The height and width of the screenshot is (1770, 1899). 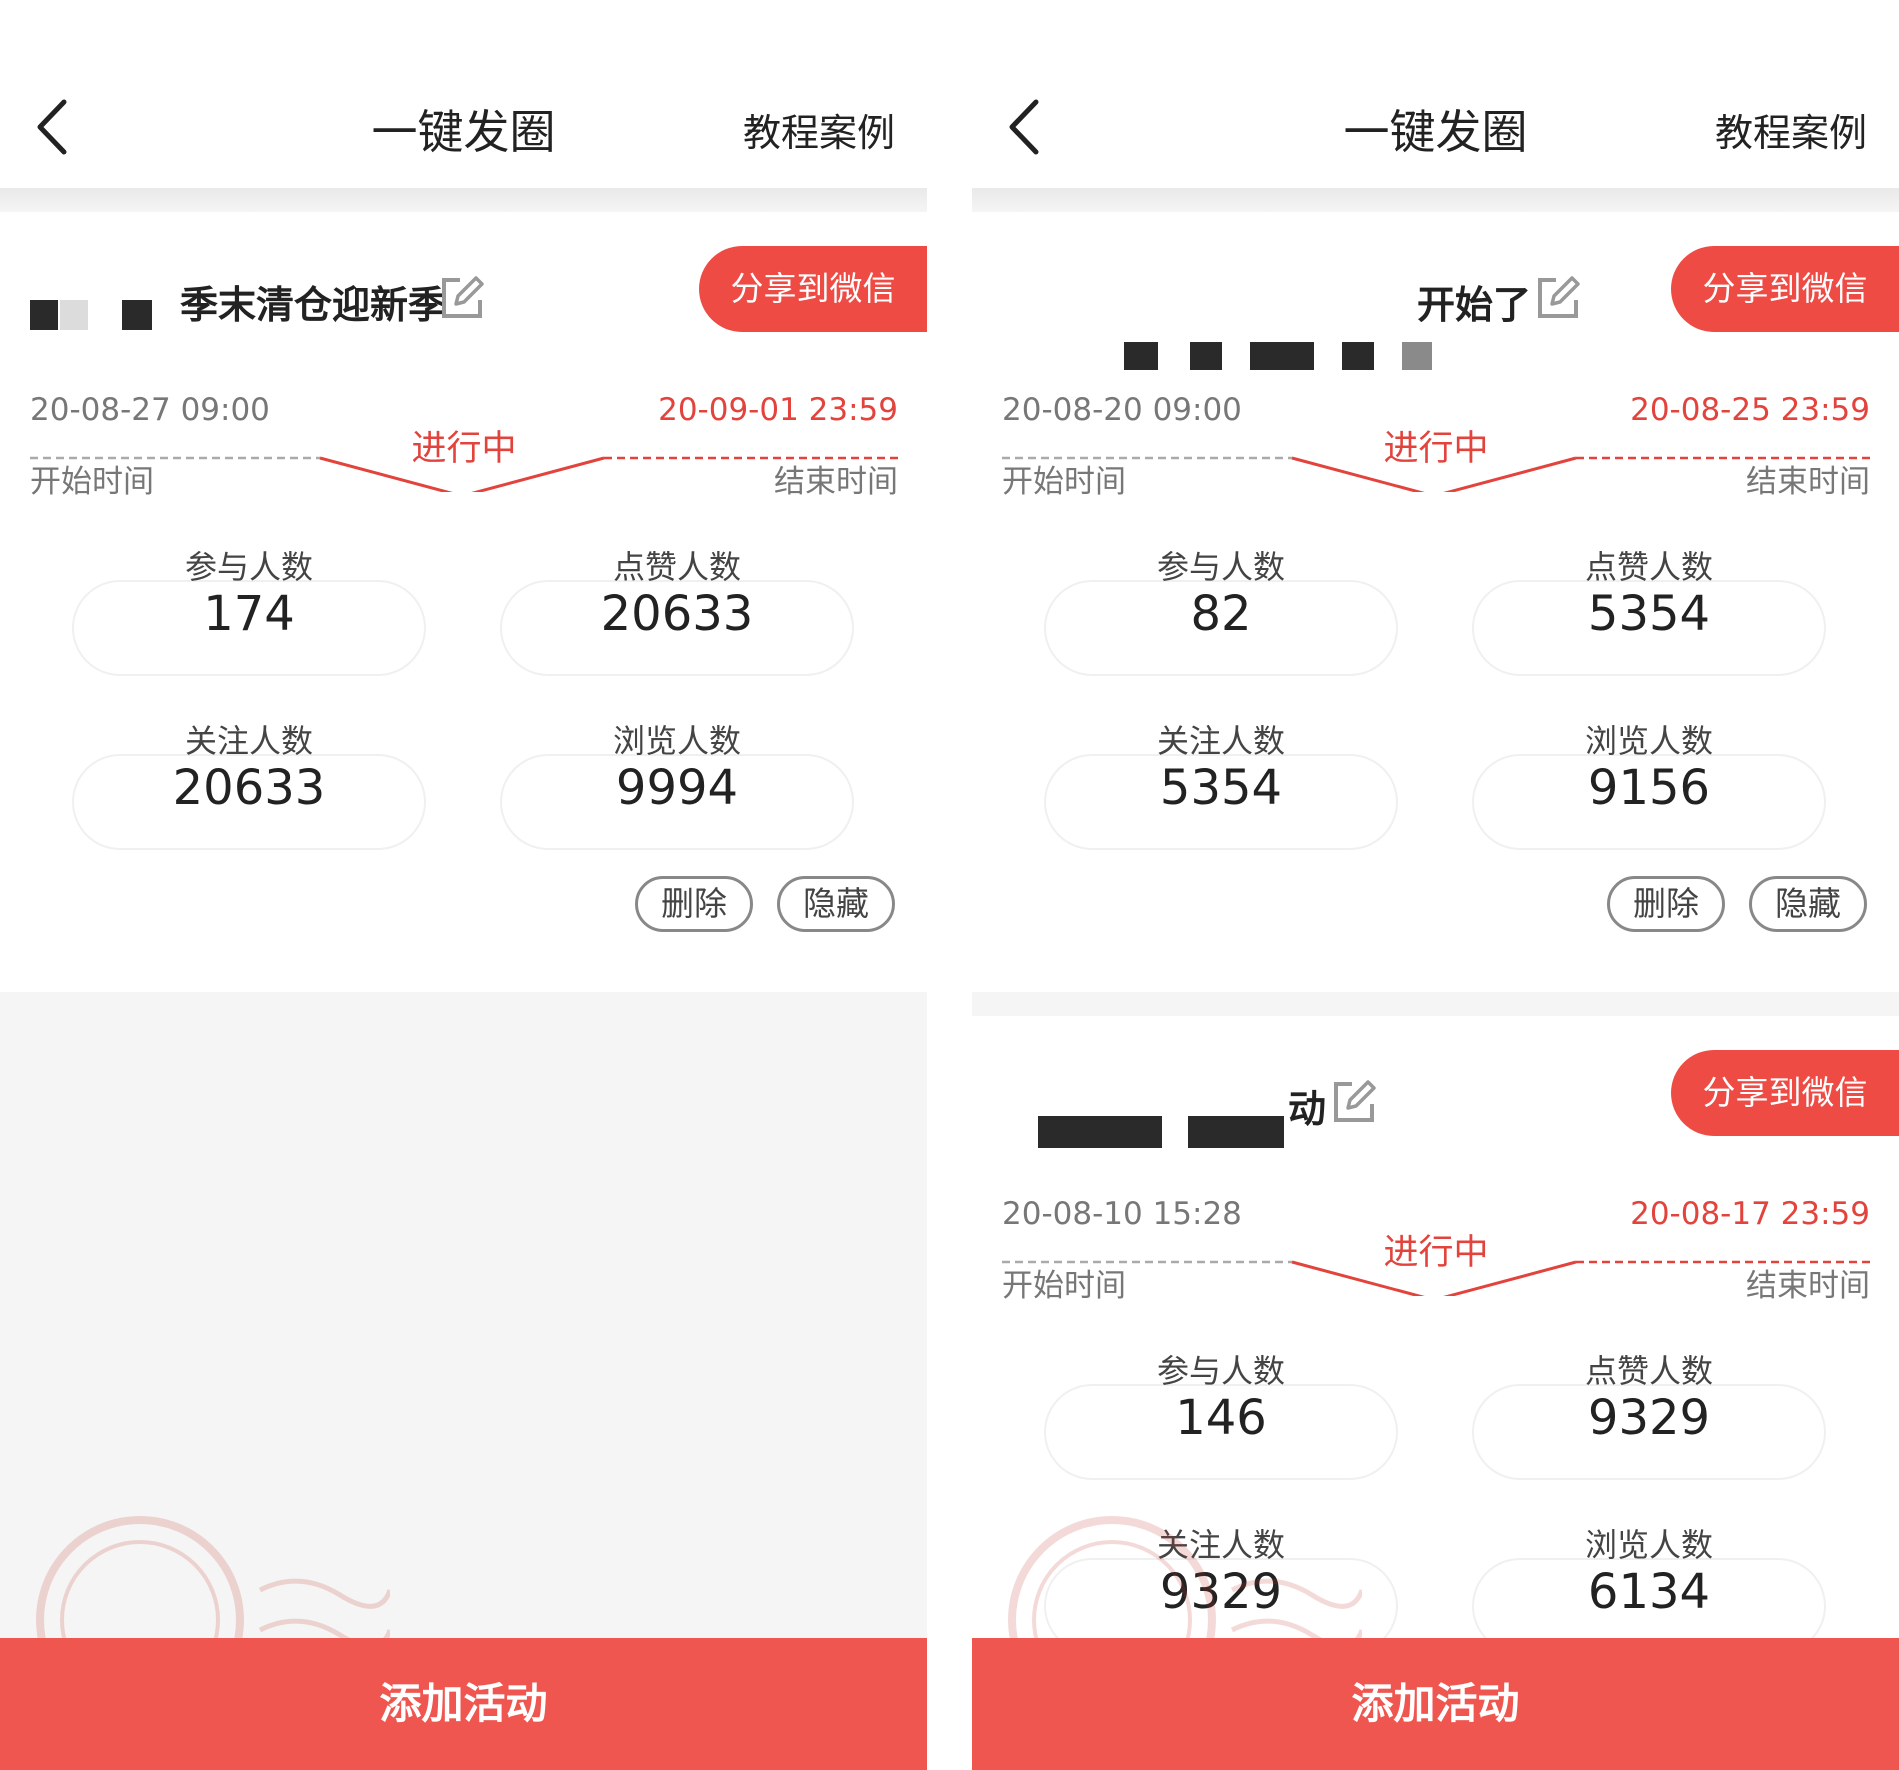 I want to click on stat-views: 浏览人数 9994, so click(x=677, y=791).